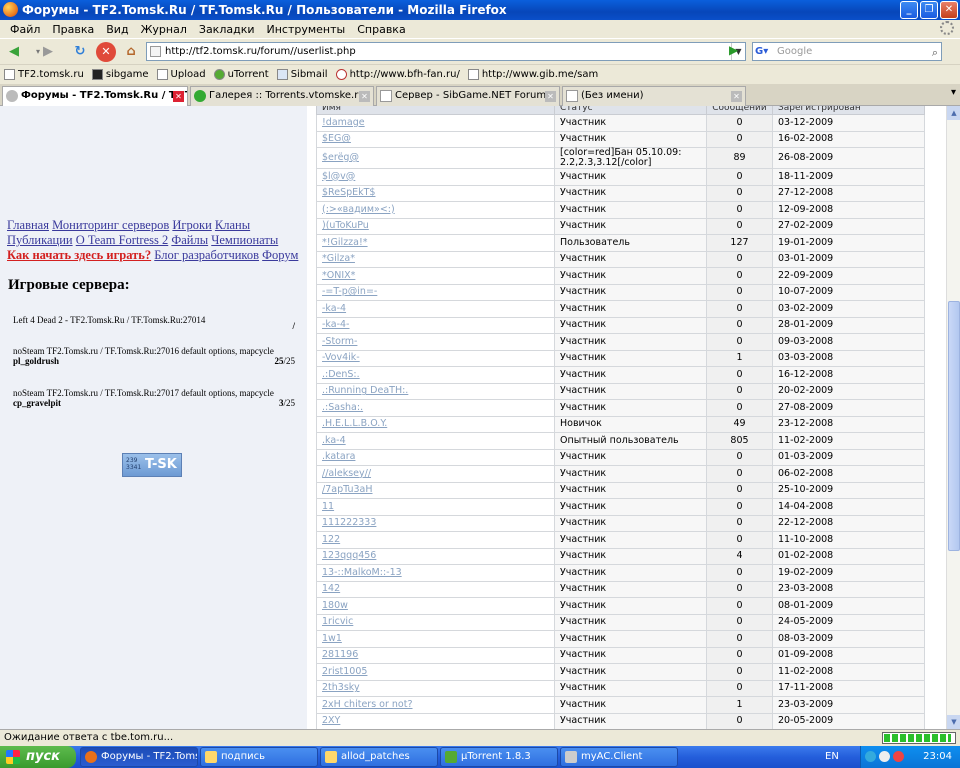 The height and width of the screenshot is (768, 960). I want to click on user-link: !damage, so click(343, 122).